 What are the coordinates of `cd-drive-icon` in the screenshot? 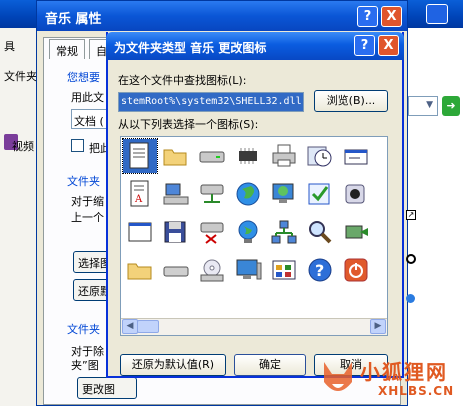 It's located at (212, 270).